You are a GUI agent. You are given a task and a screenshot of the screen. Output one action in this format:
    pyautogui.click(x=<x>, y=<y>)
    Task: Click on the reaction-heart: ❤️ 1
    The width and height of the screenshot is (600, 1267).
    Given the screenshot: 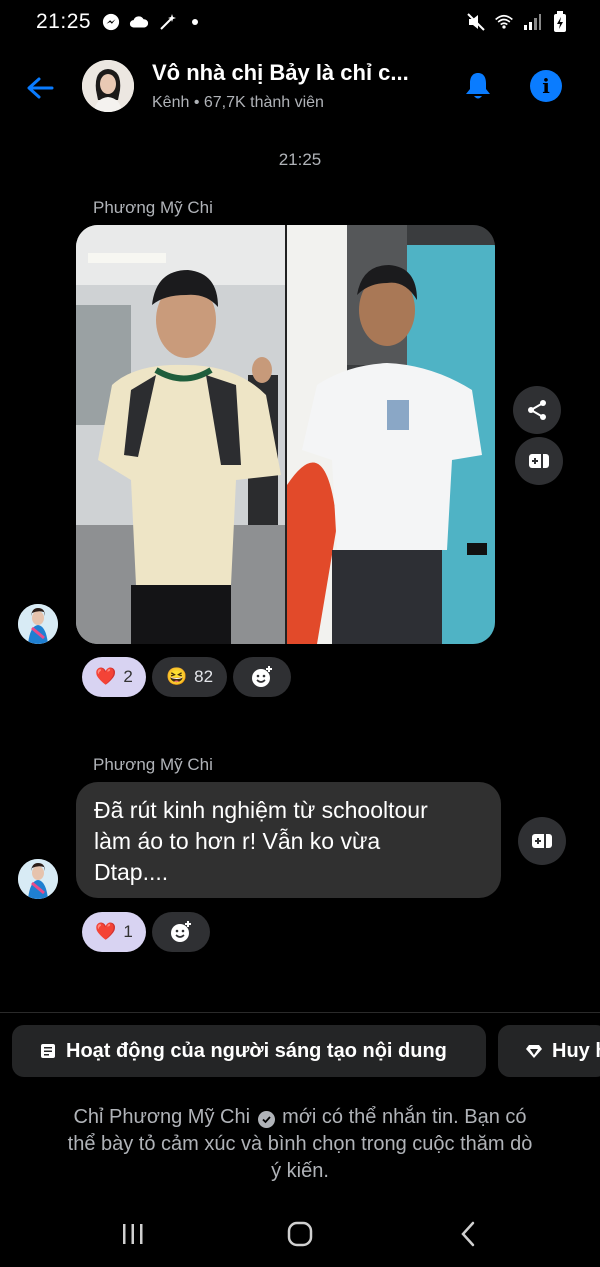 What is the action you would take?
    pyautogui.click(x=114, y=932)
    